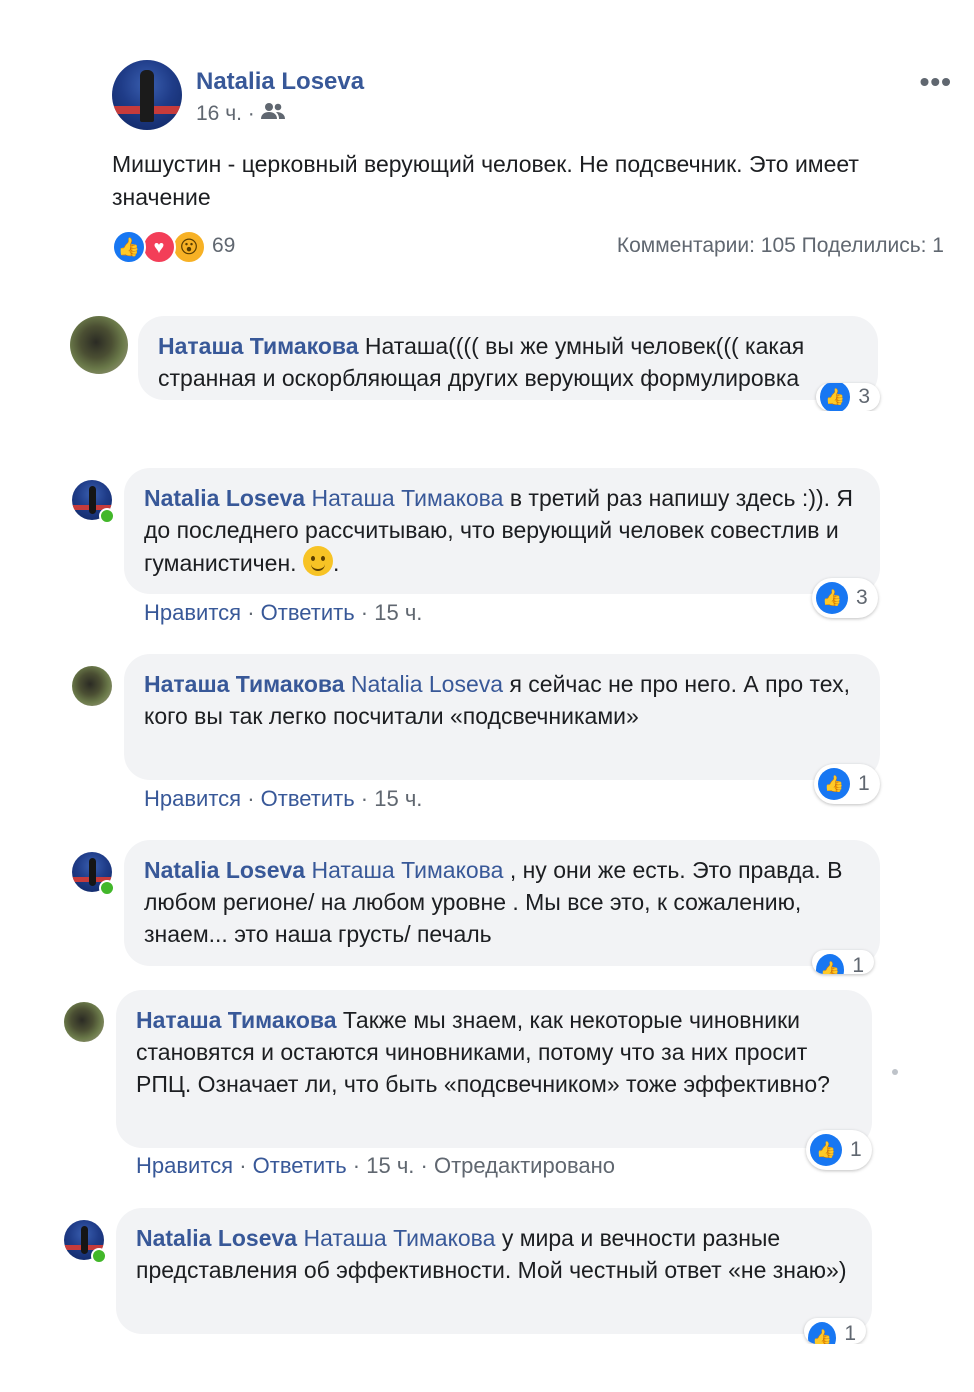  Describe the element at coordinates (780, 246) in the screenshot. I see `post-stats: Комментарии: 105 Поделились: 1` at that location.